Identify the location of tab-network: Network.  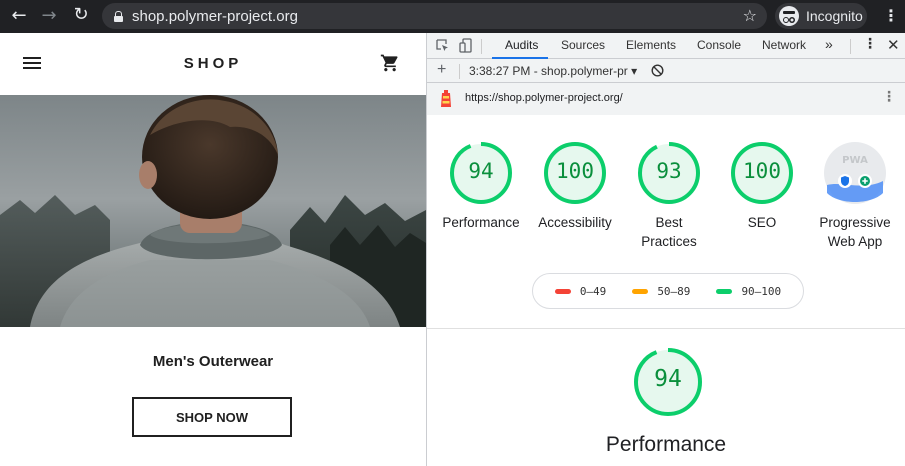
(784, 45).